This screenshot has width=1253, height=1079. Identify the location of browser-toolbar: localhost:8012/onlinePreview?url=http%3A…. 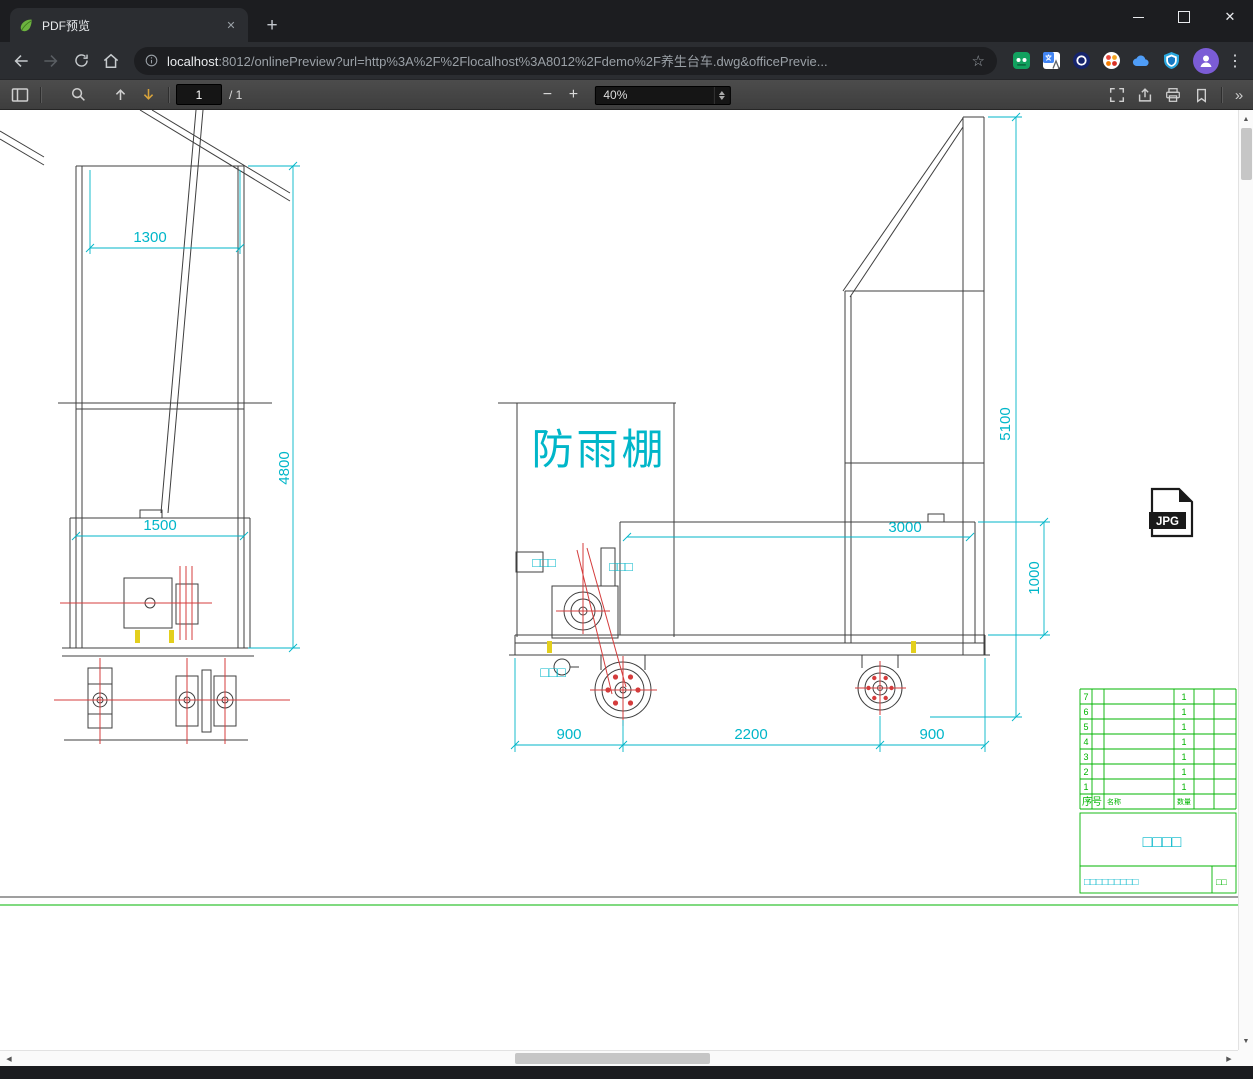
(626, 61).